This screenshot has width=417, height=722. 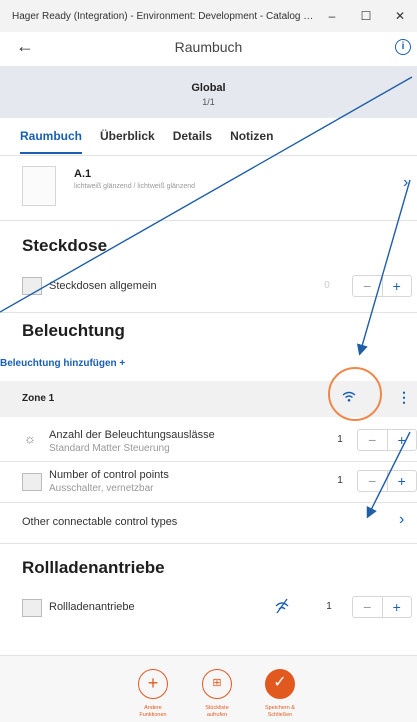 What do you see at coordinates (400, 16) in the screenshot?
I see `close-button: ✕` at bounding box center [400, 16].